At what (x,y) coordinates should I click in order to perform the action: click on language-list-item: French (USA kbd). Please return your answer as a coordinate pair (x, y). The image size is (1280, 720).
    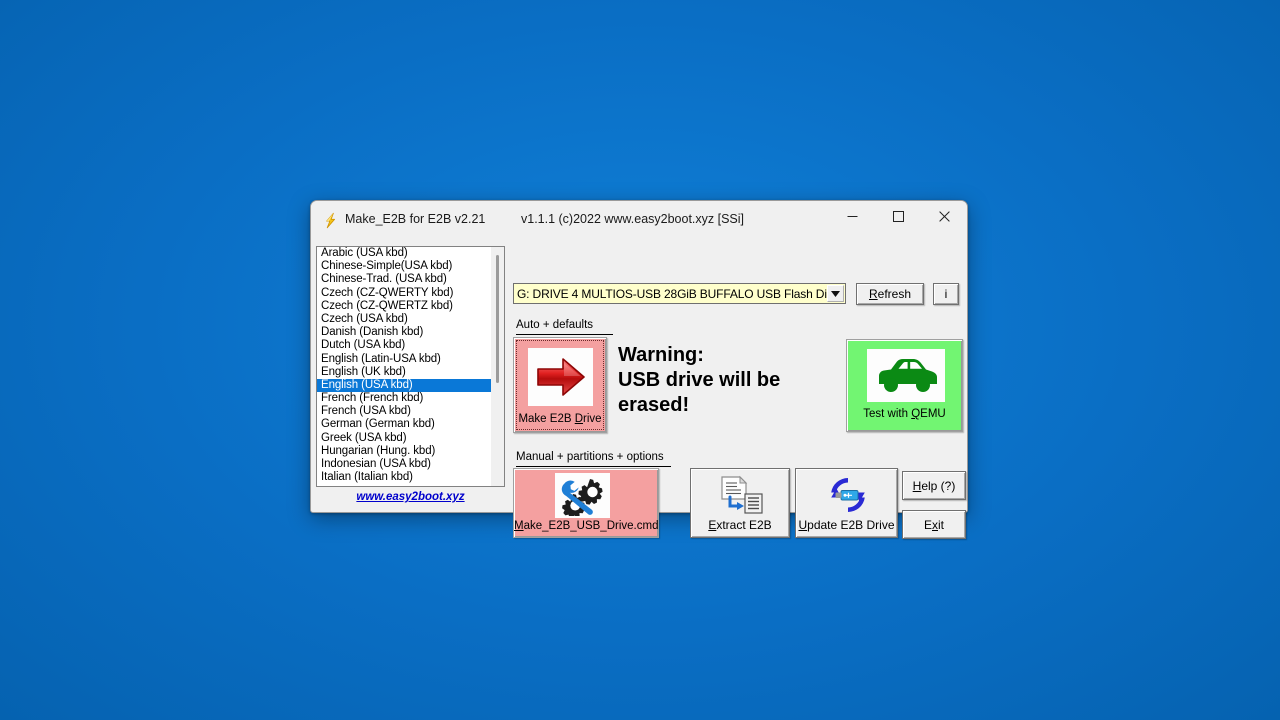
    Looking at the image, I should click on (404, 411).